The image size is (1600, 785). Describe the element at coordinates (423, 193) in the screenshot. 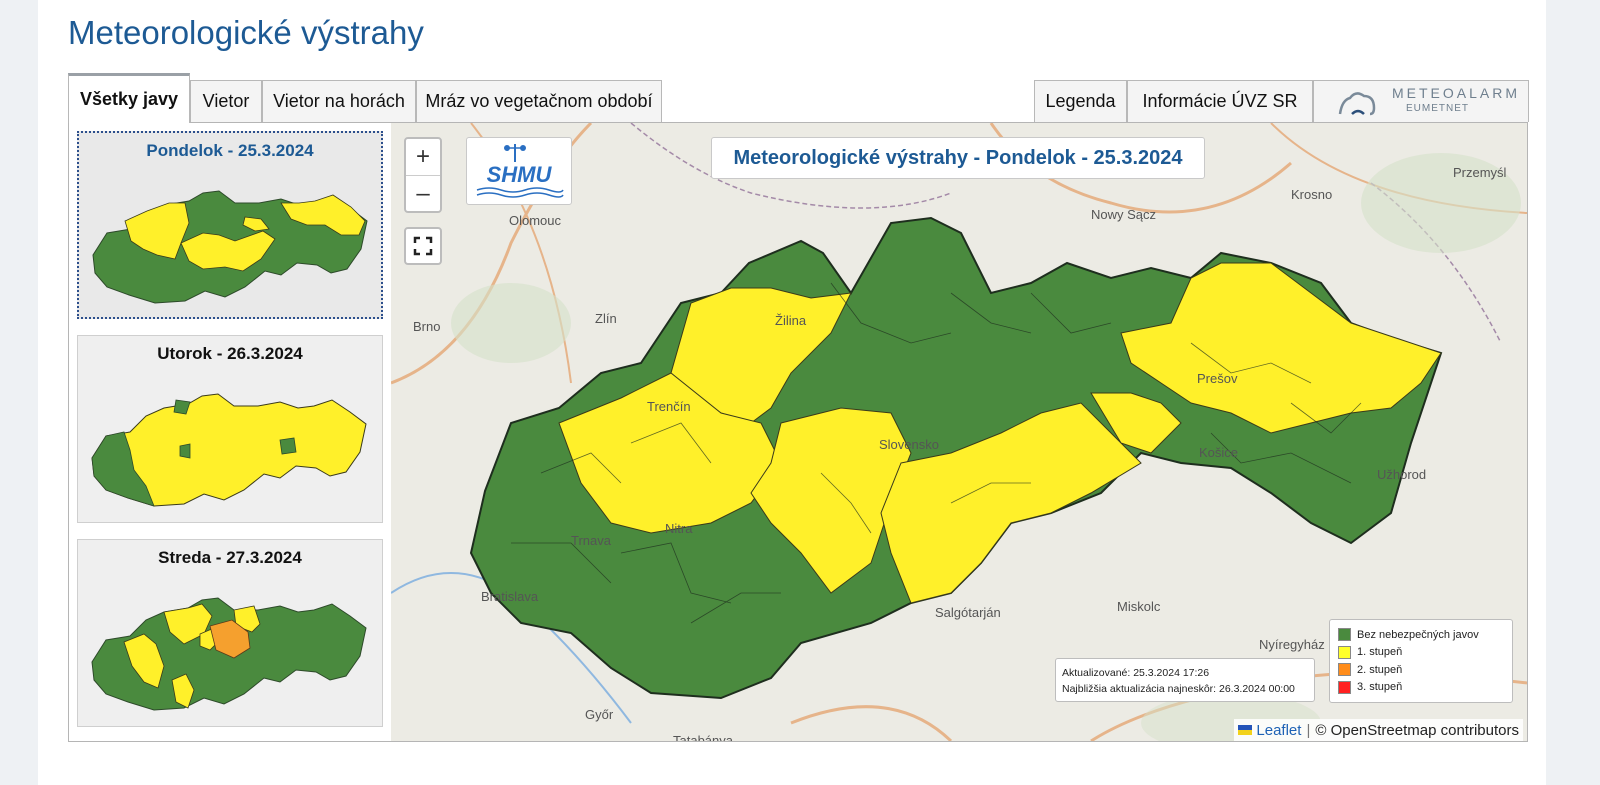

I see `zoom-out-button: –` at that location.